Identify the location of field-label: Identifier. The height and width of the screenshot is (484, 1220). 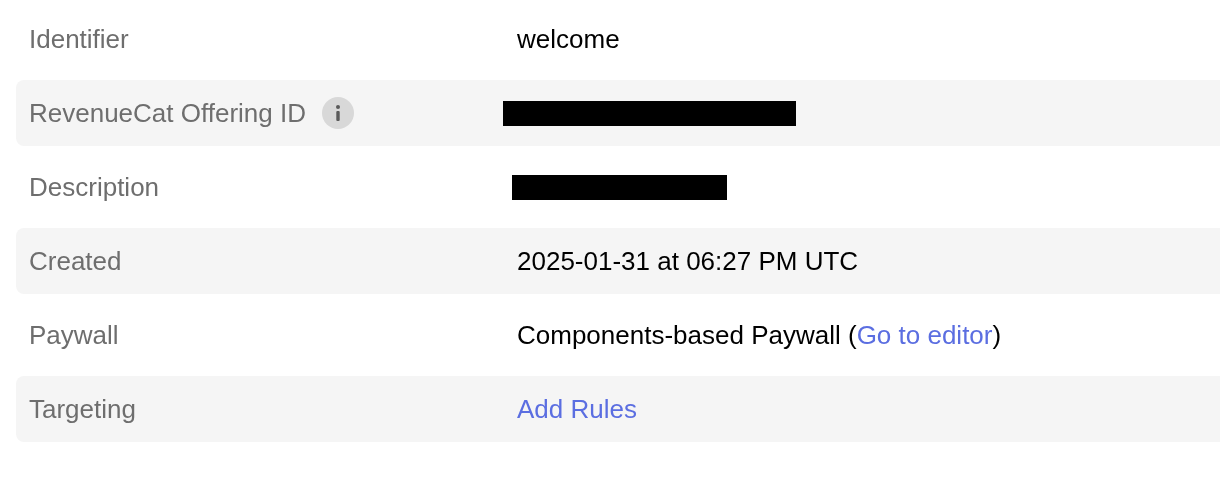
(79, 39).